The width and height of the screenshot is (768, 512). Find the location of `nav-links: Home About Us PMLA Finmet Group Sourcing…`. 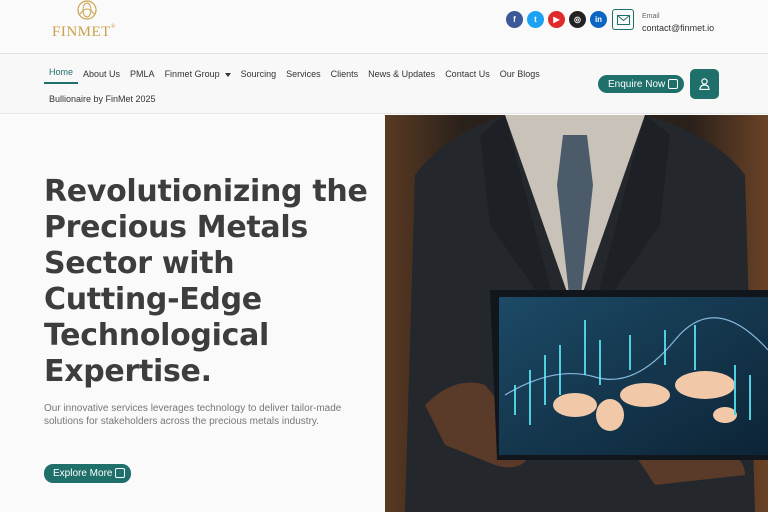

nav-links: Home About Us PMLA Finmet Group Sourcing… is located at coordinates (294, 74).